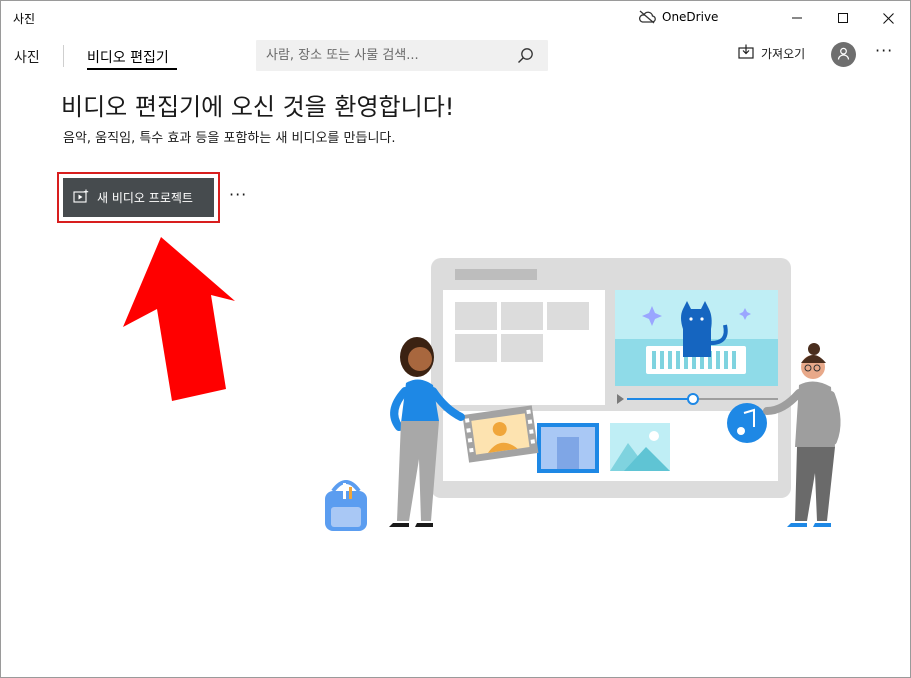 The width and height of the screenshot is (911, 678). I want to click on import-icon, so click(746, 53).